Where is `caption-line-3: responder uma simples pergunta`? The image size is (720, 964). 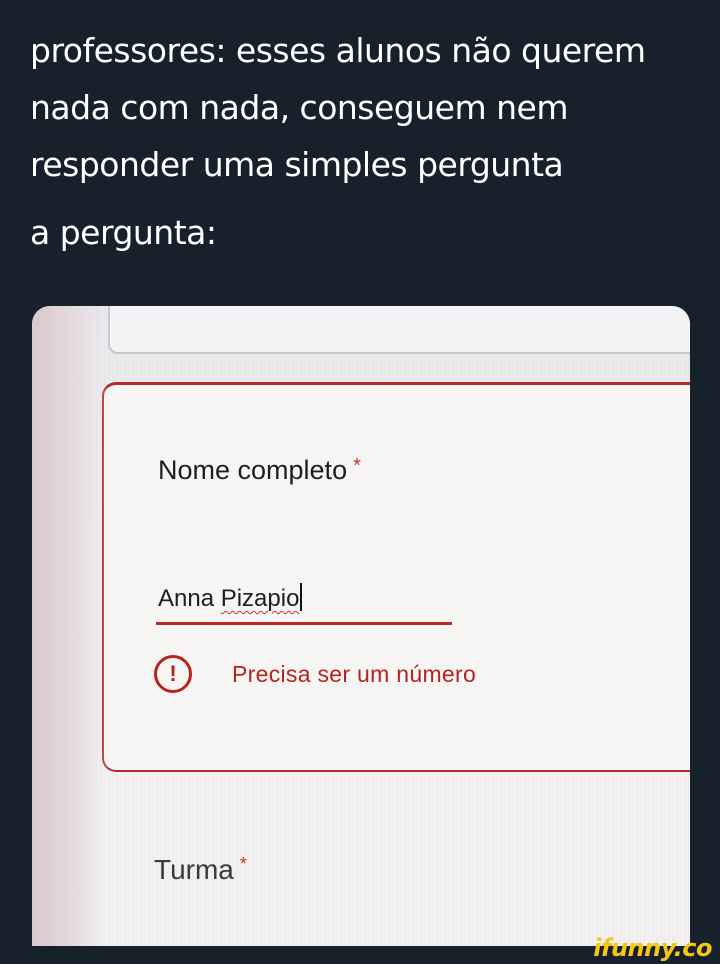 caption-line-3: responder uma simples pergunta is located at coordinates (297, 164).